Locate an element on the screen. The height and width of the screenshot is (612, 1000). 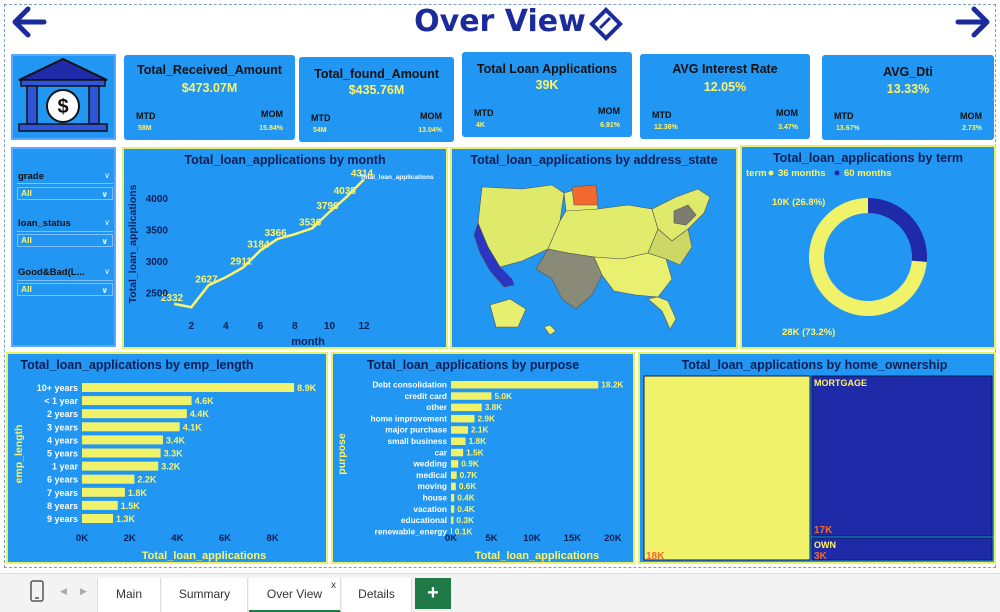
filter-good-bad-value: All is located at coordinates (26, 289).